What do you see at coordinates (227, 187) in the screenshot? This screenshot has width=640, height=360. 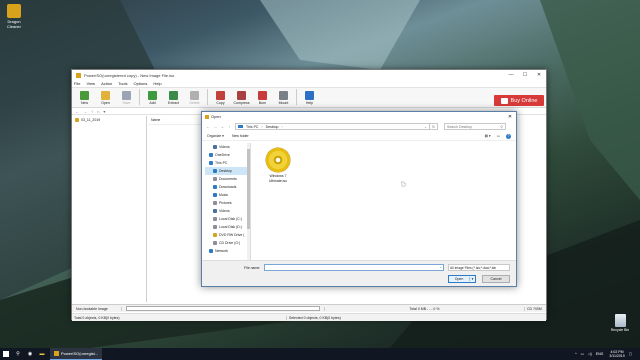 I see `nav-item-downloads: Downloads` at bounding box center [227, 187].